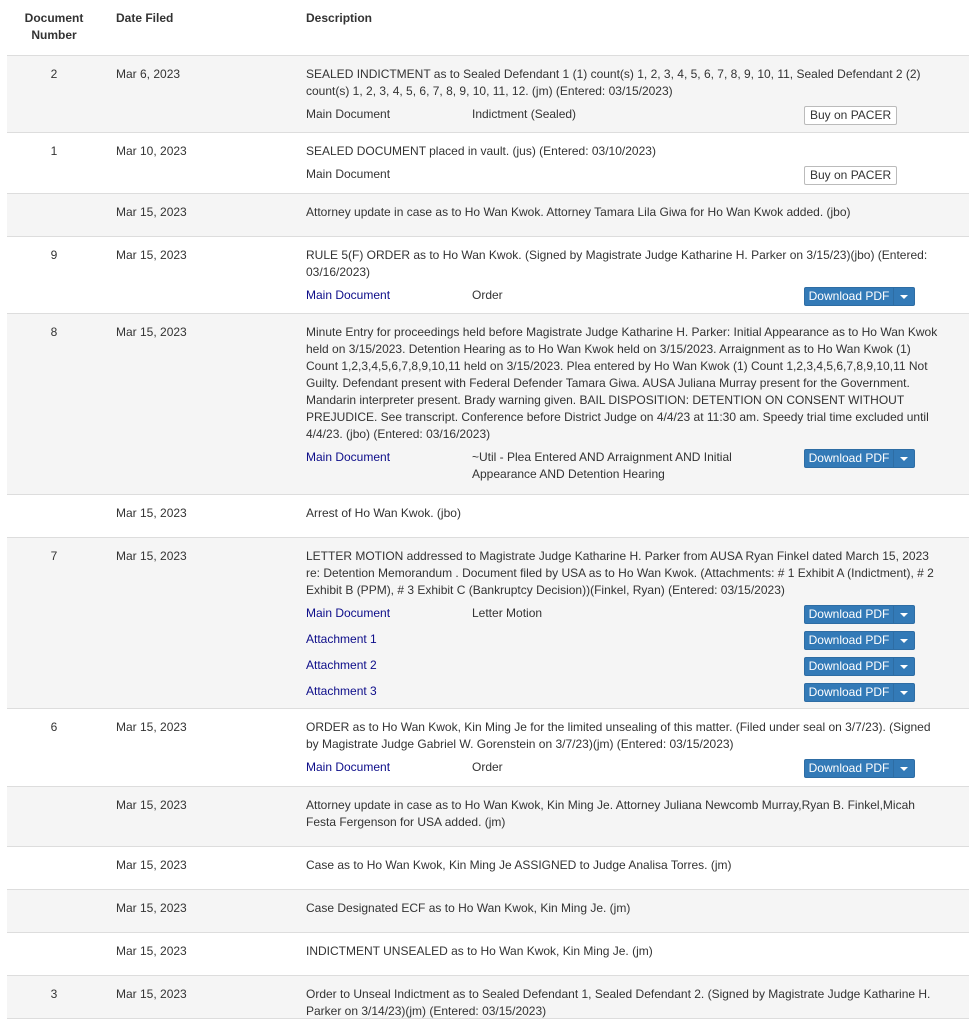 This screenshot has height=1020, width=969. I want to click on attachment-row: Attachment 3 Download PDF, so click(623, 696).